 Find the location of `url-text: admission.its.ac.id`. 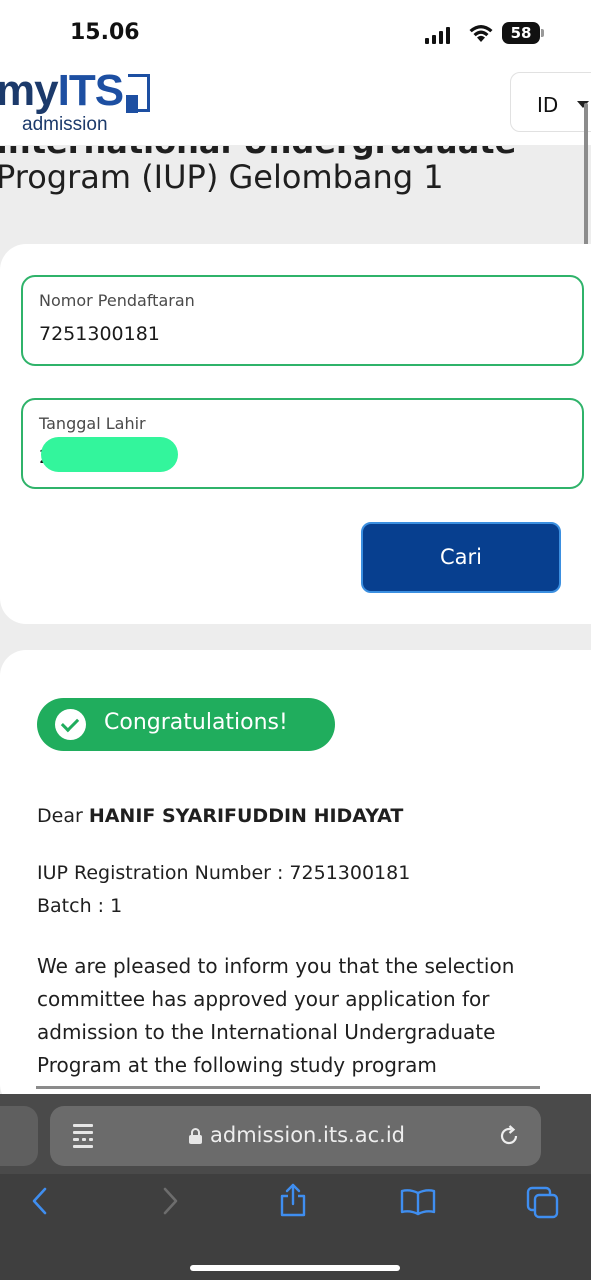

url-text: admission.its.ac.id is located at coordinates (307, 1135).